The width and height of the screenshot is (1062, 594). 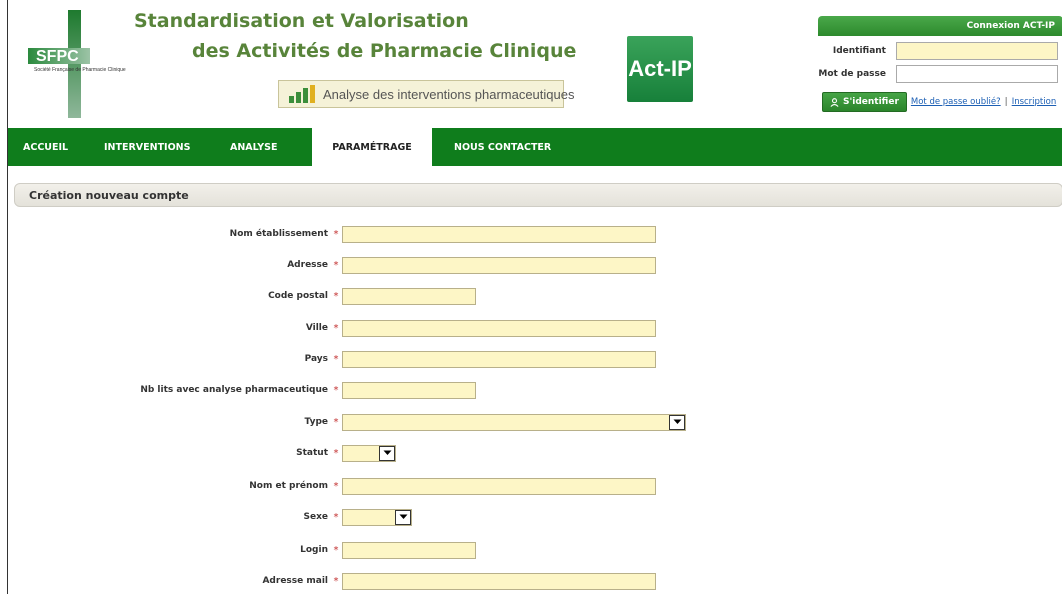 What do you see at coordinates (312, 453) in the screenshot?
I see `field-label: Statut` at bounding box center [312, 453].